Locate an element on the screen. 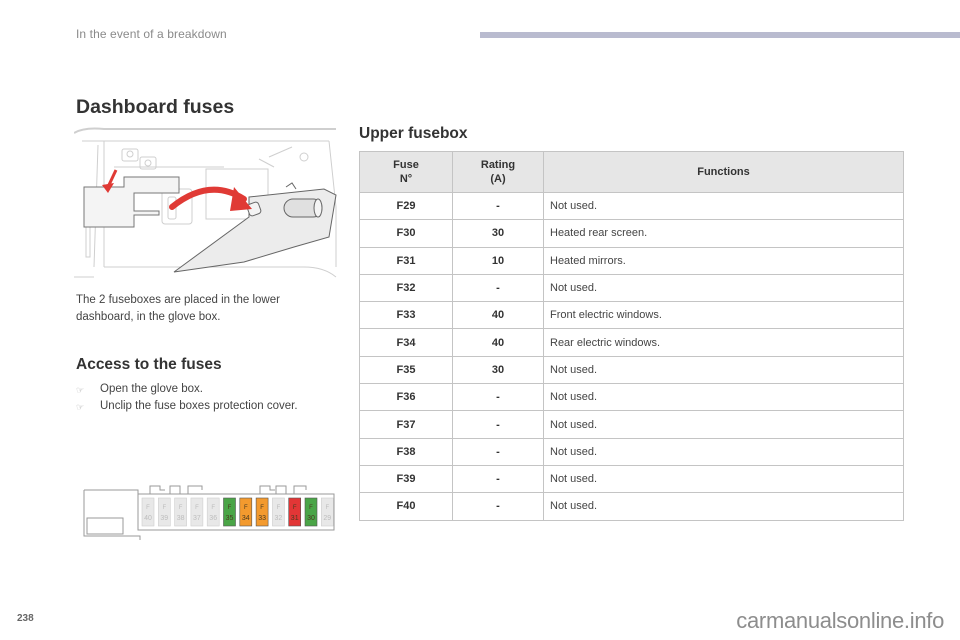 The width and height of the screenshot is (960, 640). table-row: F38- Not used. is located at coordinates (631, 451).